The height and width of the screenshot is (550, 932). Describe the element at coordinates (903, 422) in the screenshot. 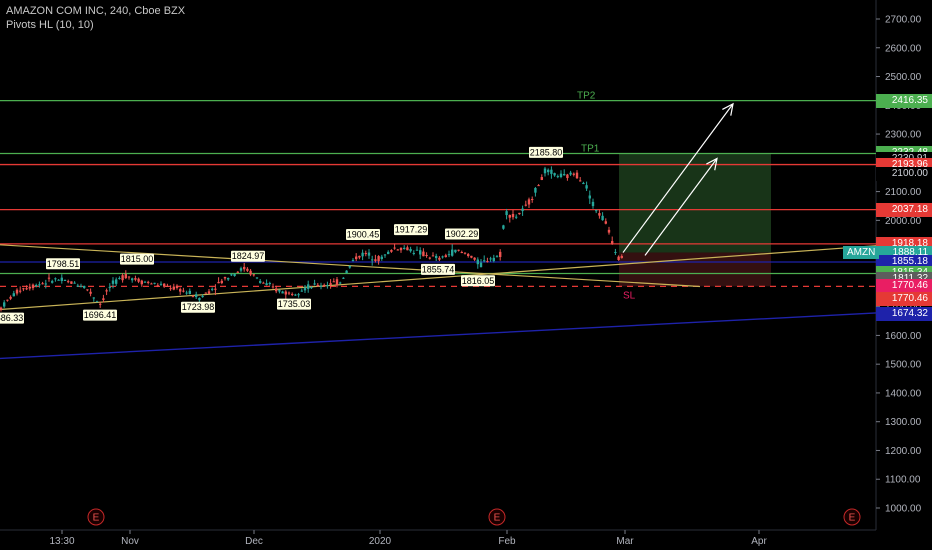

I see `price-tick-label: 1300.00` at that location.